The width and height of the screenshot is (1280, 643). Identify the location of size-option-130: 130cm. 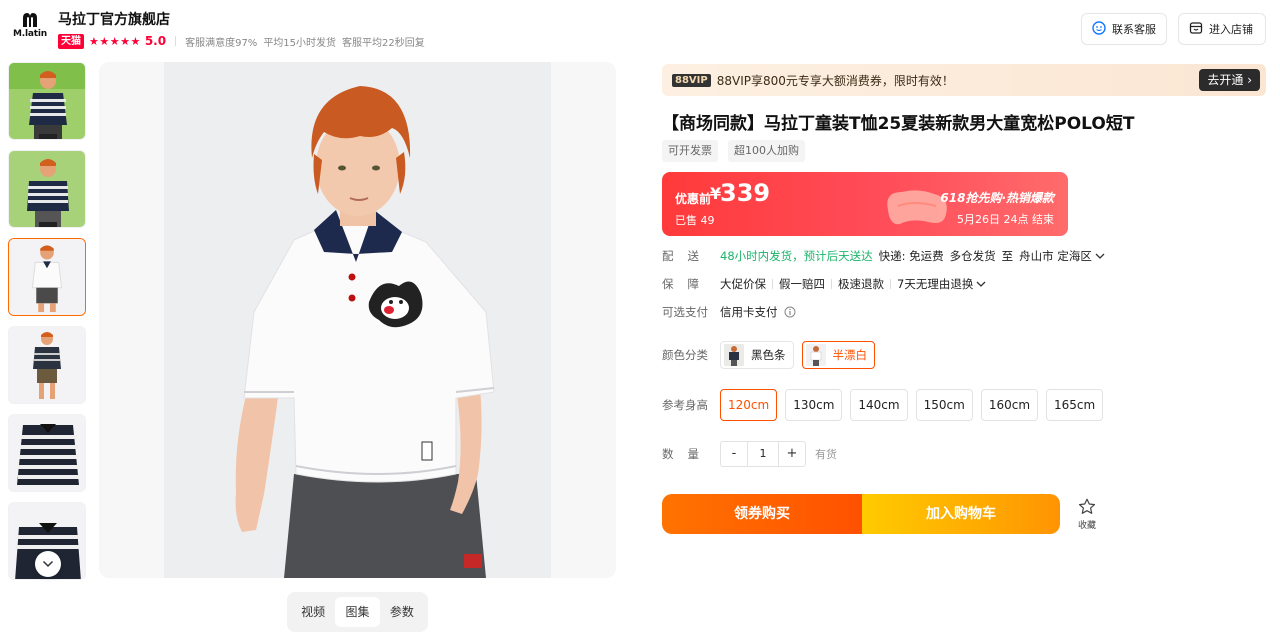
(814, 405).